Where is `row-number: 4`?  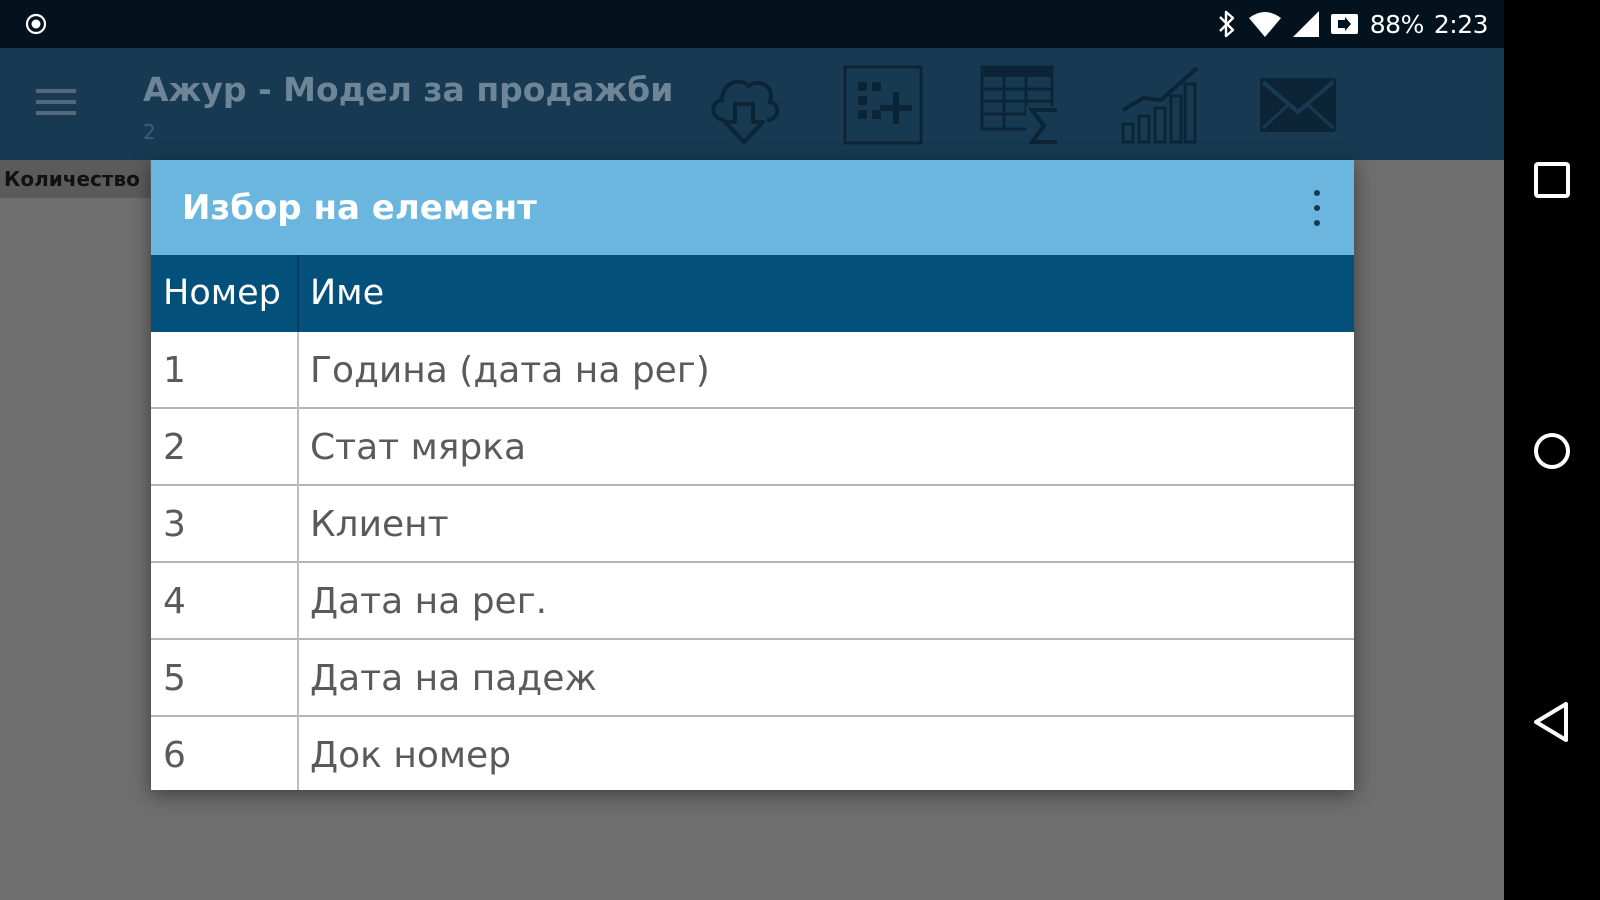
row-number: 4 is located at coordinates (174, 601).